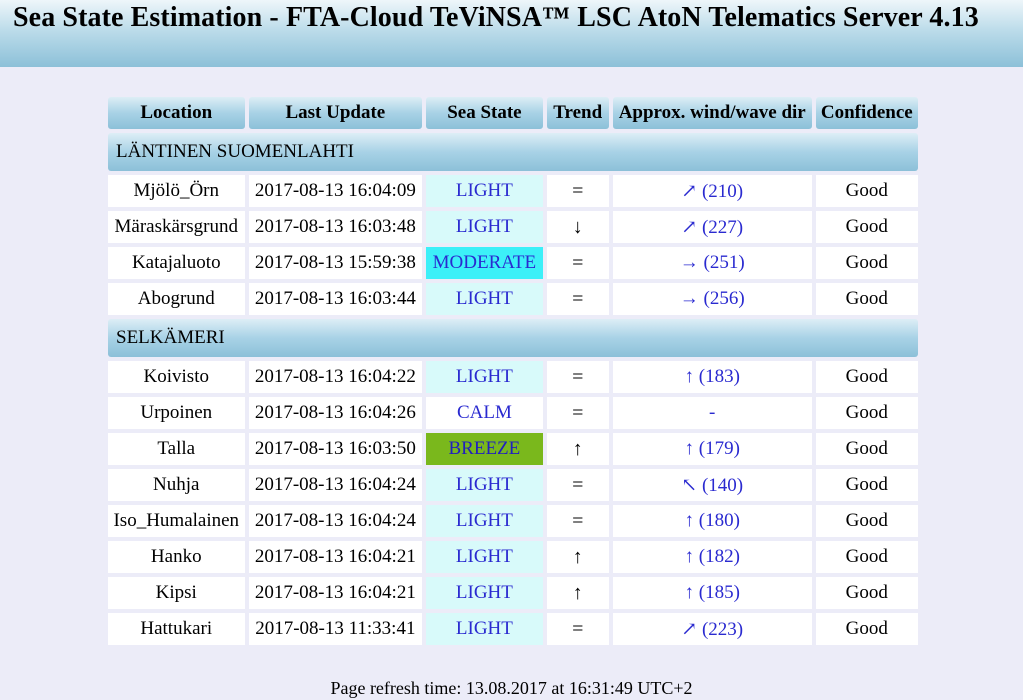 This screenshot has height=700, width=1023. I want to click on wind-wave-dir-cell: → (251), so click(712, 263).